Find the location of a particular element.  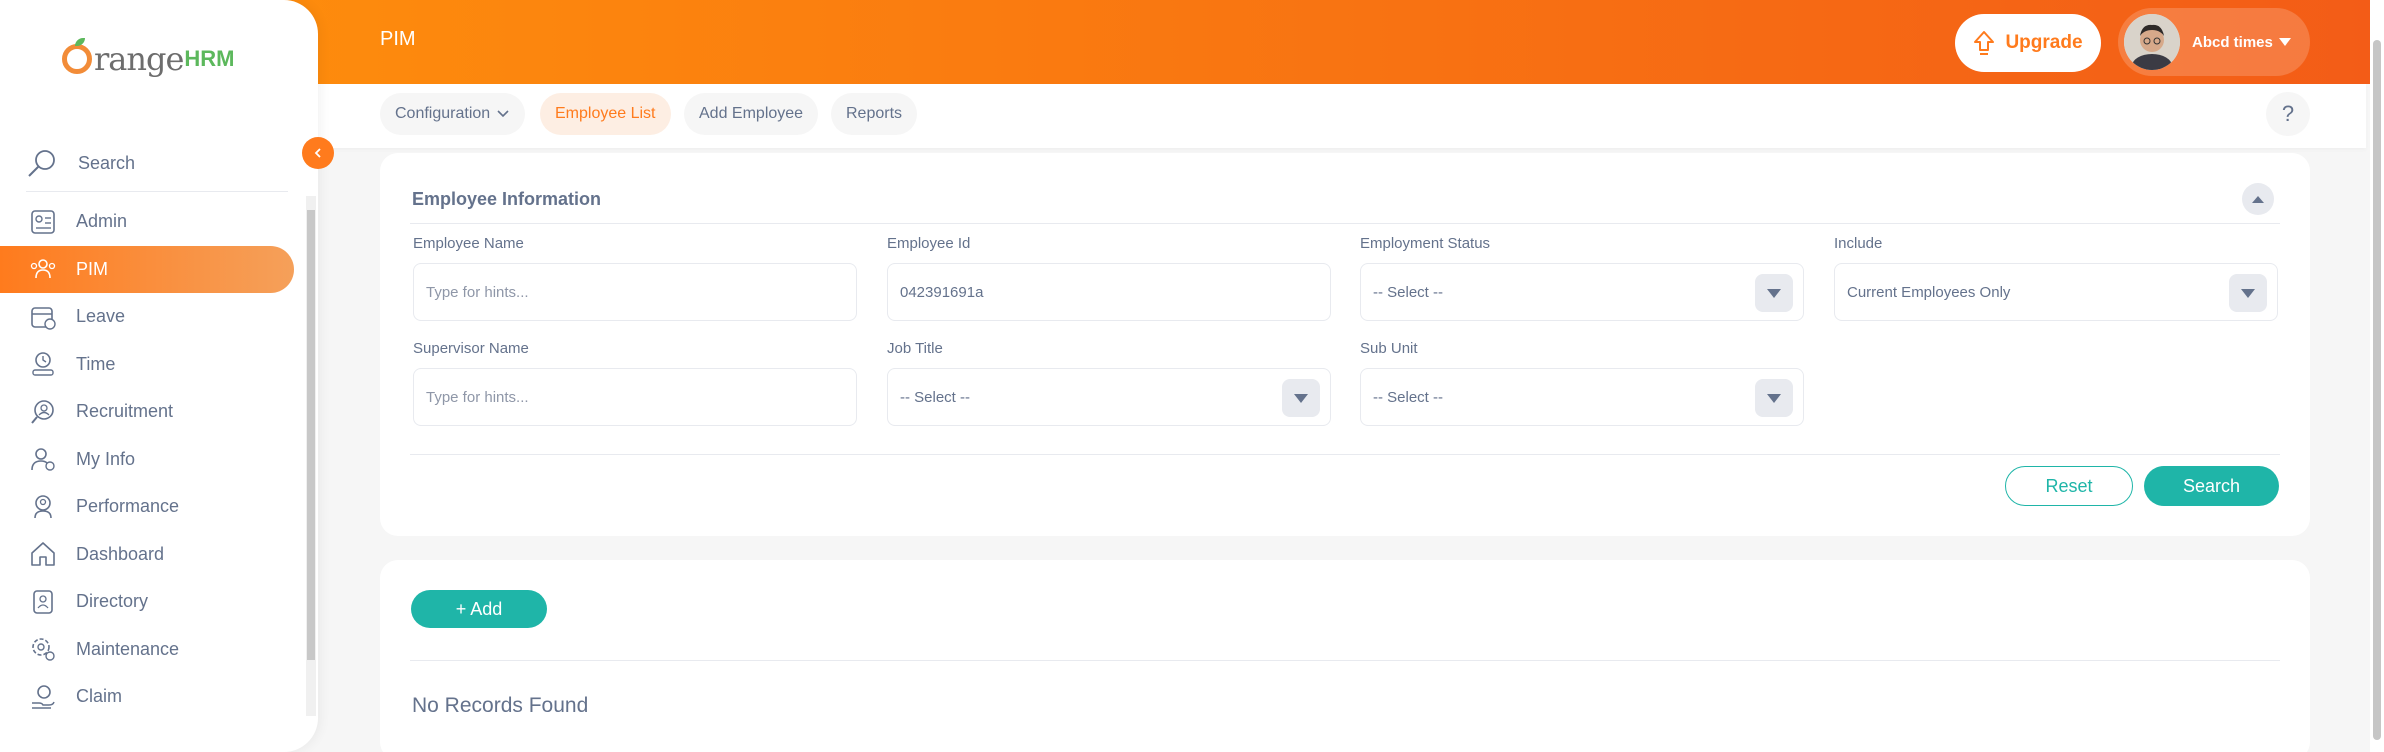

tab-configuration: Configuration is located at coordinates (453, 114).